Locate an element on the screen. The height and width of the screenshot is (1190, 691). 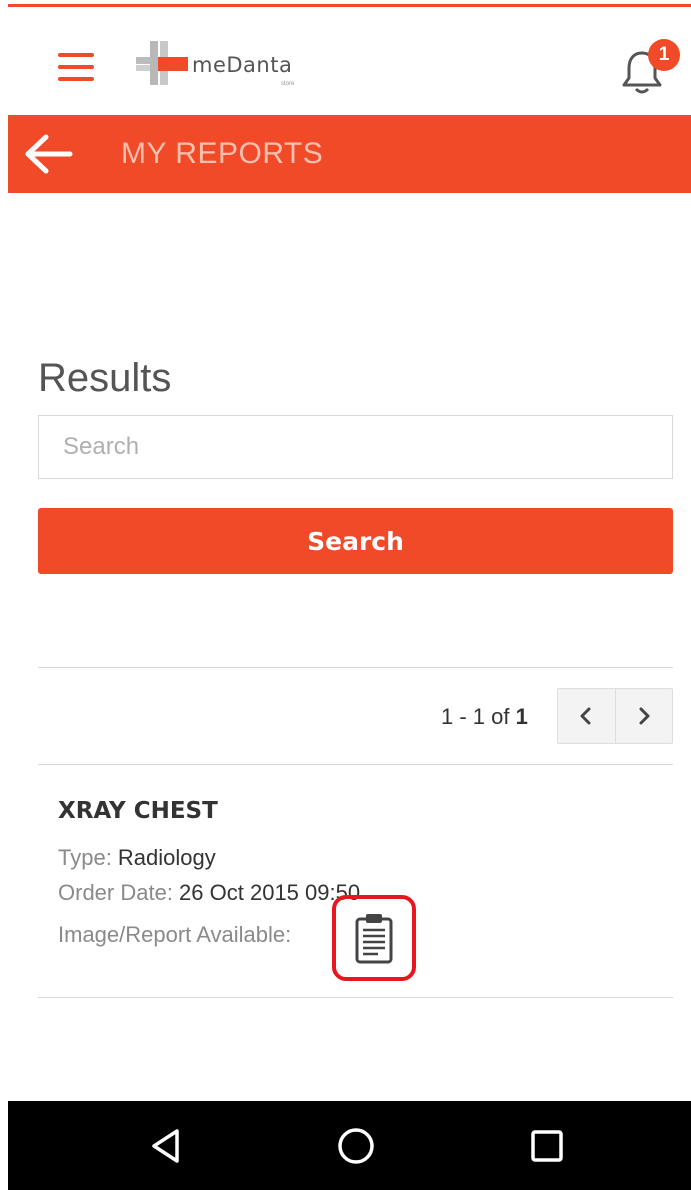
logo-text: meDanta is located at coordinates (242, 65).